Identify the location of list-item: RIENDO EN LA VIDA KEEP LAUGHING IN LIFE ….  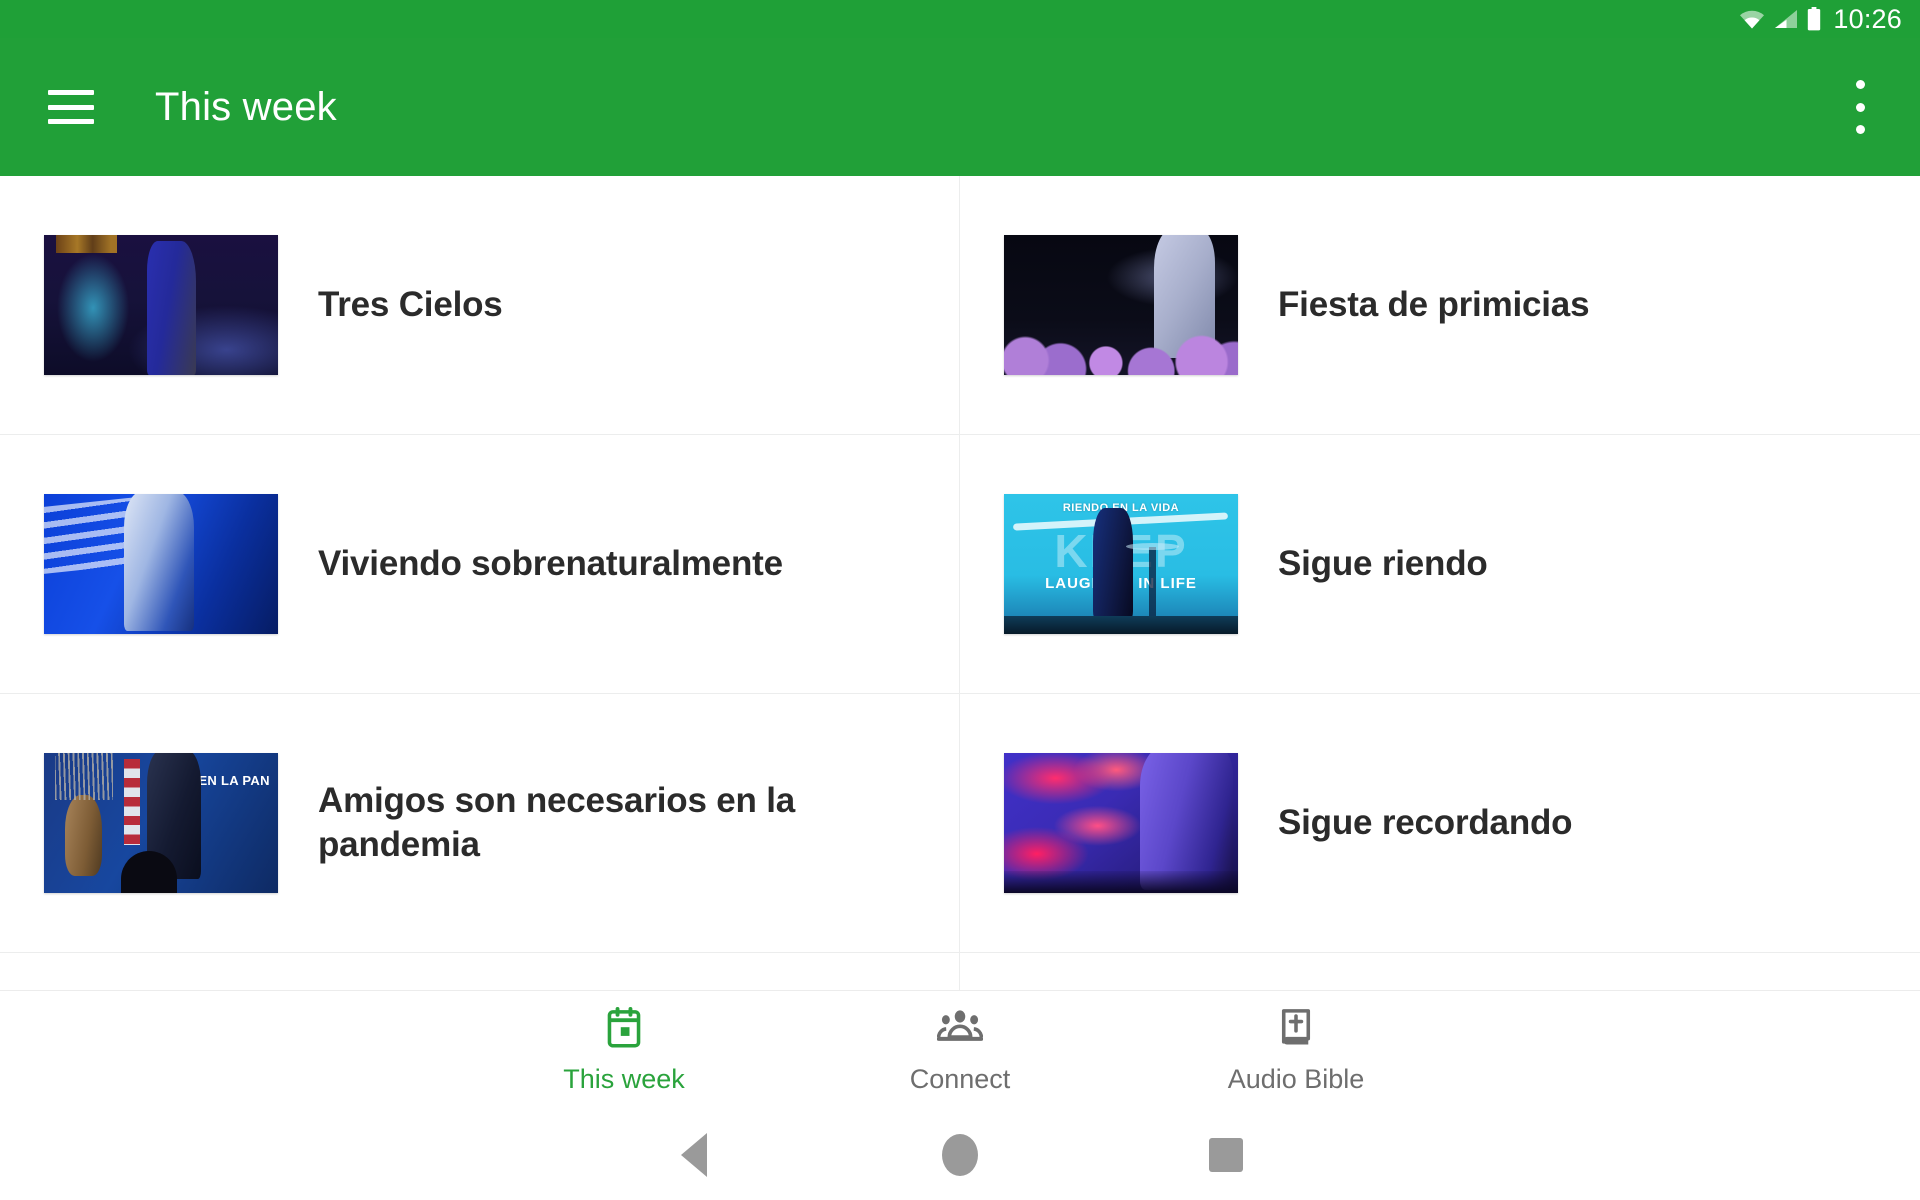
(1440, 564).